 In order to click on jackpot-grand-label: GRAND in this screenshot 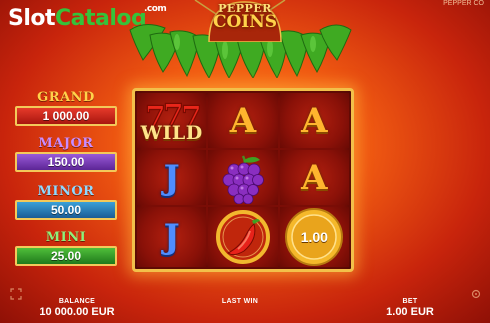, I will do `click(66, 97)`.